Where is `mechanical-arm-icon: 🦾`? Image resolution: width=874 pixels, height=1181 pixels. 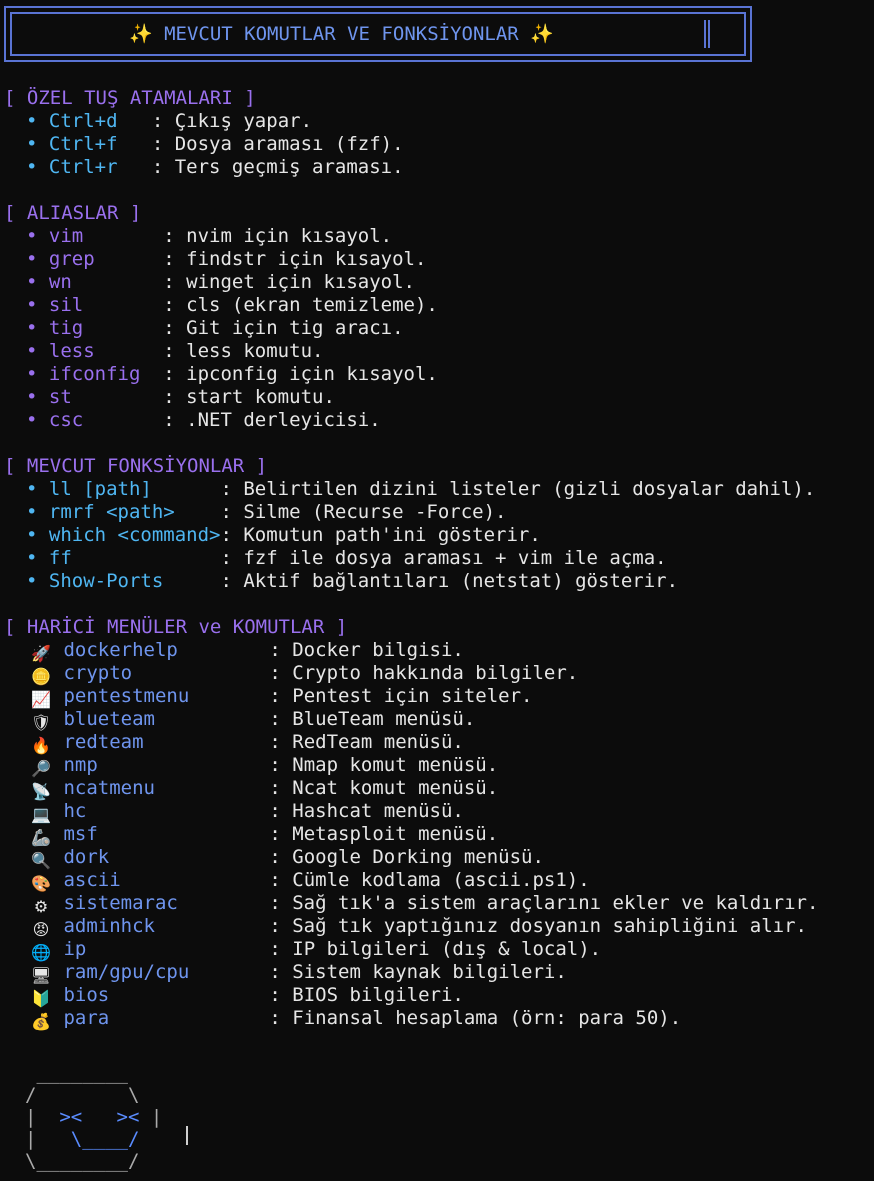
mechanical-arm-icon: 🦾 is located at coordinates (41, 837).